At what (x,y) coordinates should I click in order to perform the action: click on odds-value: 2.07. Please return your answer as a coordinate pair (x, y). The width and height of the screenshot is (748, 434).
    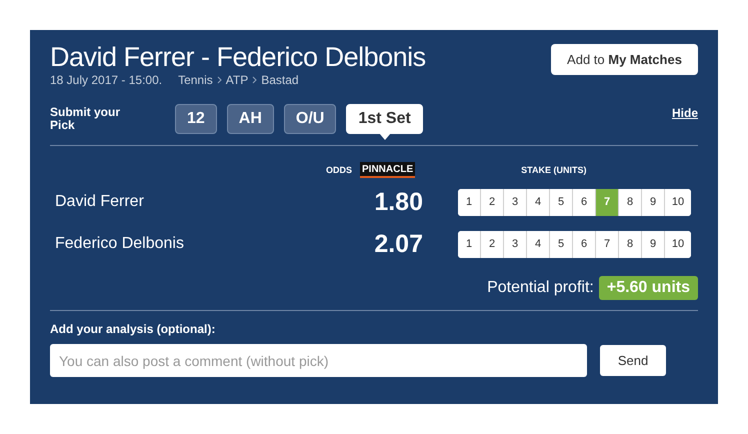
    Looking at the image, I should click on (398, 244).